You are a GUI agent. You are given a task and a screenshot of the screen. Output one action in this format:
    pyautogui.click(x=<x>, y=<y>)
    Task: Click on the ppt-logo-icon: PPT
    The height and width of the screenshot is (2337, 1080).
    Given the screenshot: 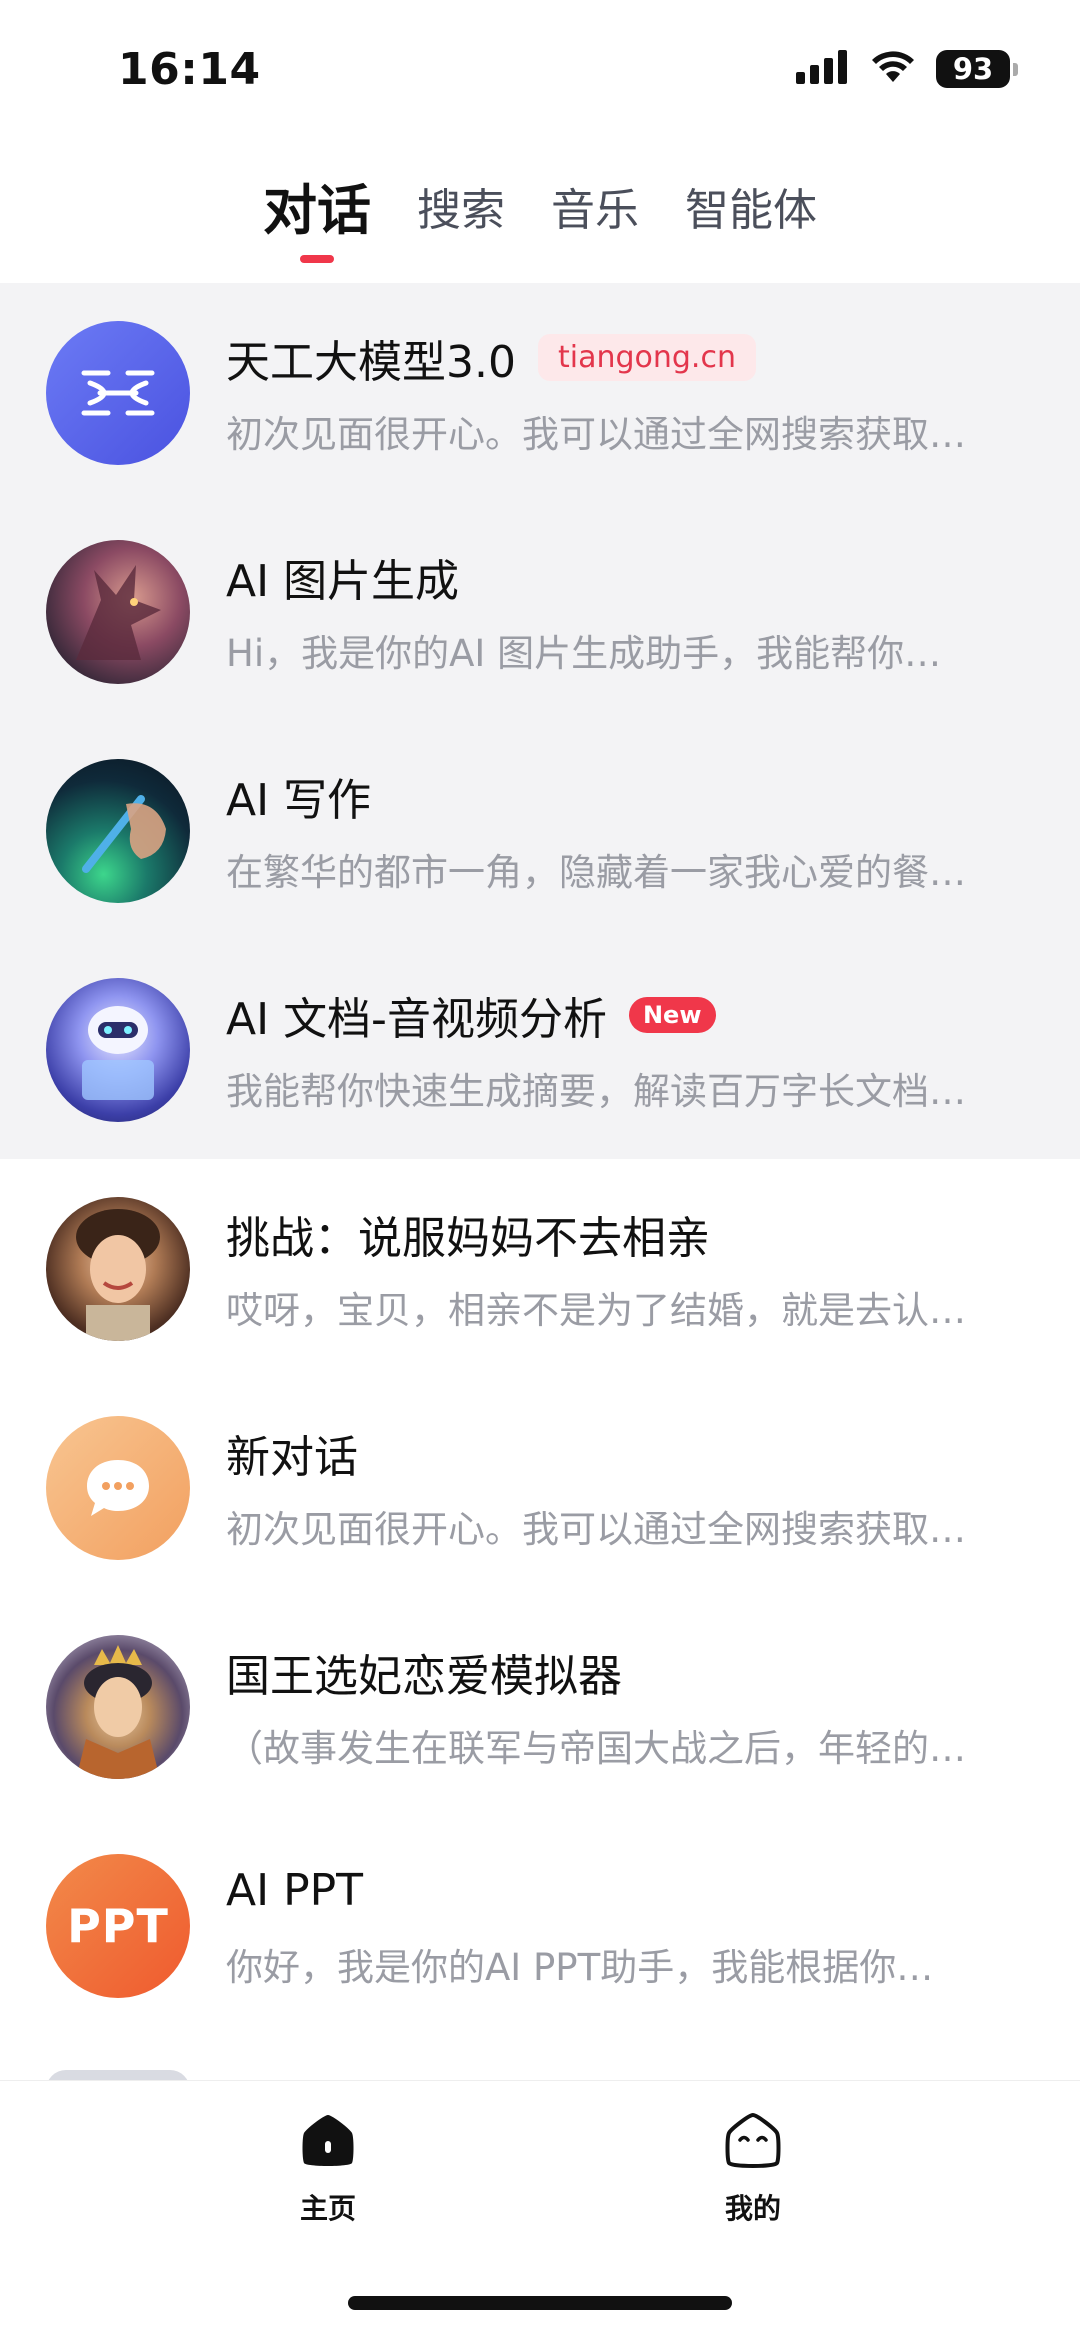 What is the action you would take?
    pyautogui.click(x=118, y=1925)
    